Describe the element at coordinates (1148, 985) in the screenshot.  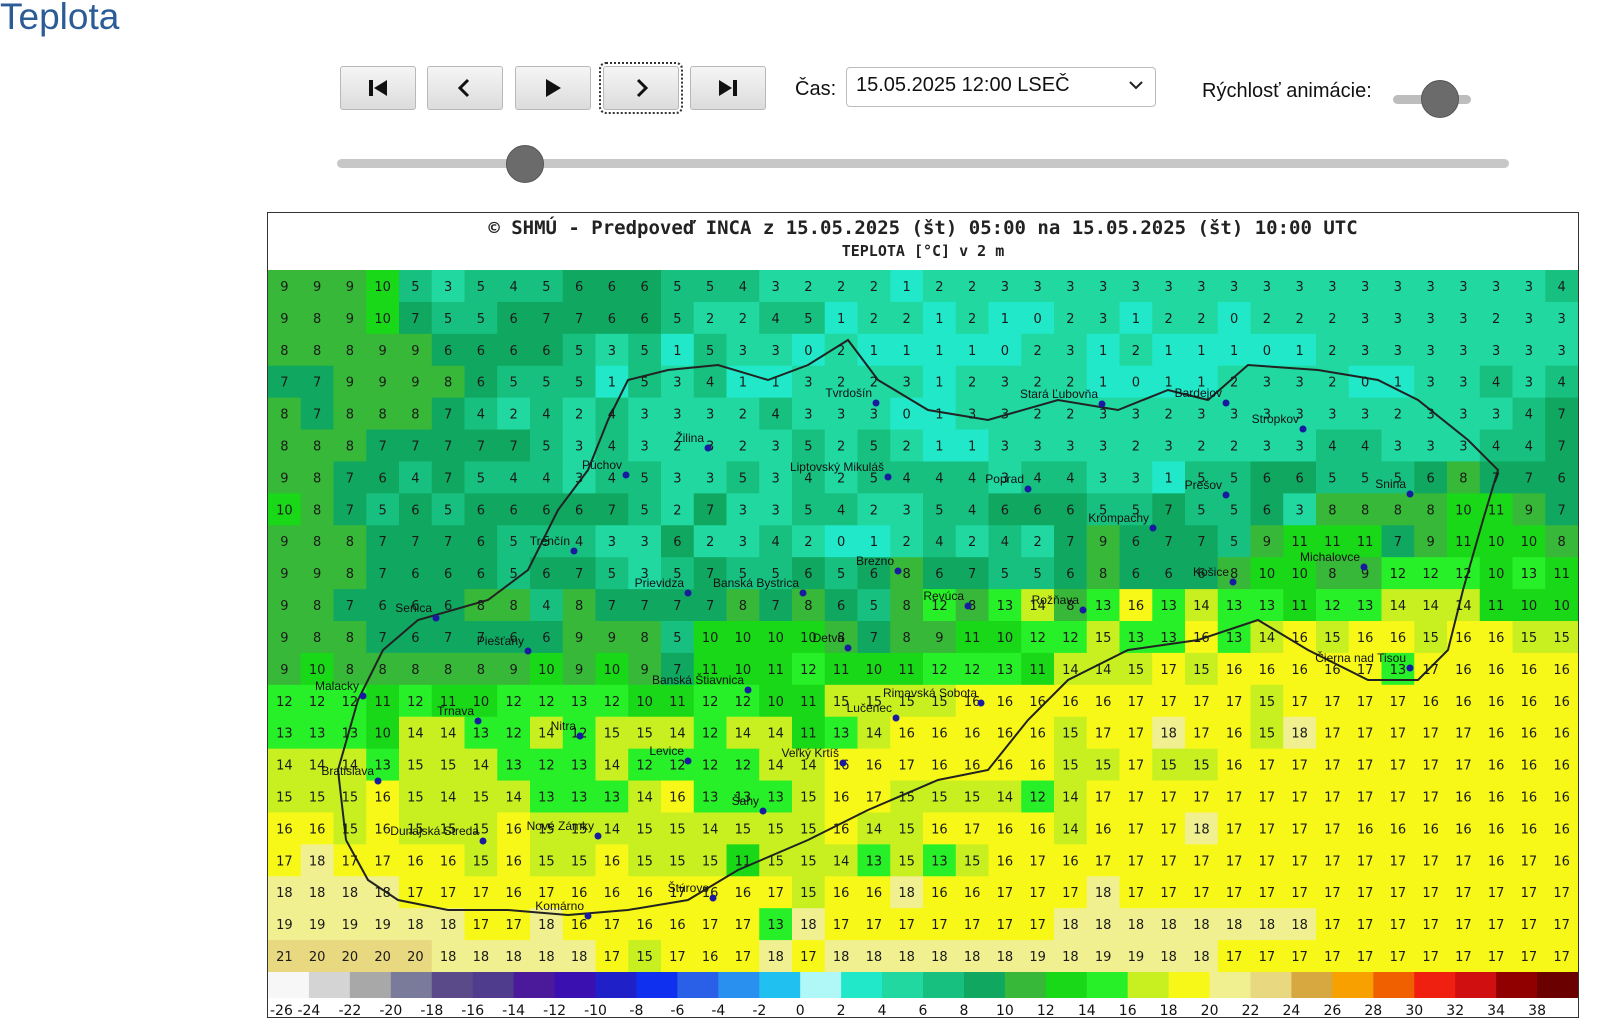
I see `color-scale-swatch` at that location.